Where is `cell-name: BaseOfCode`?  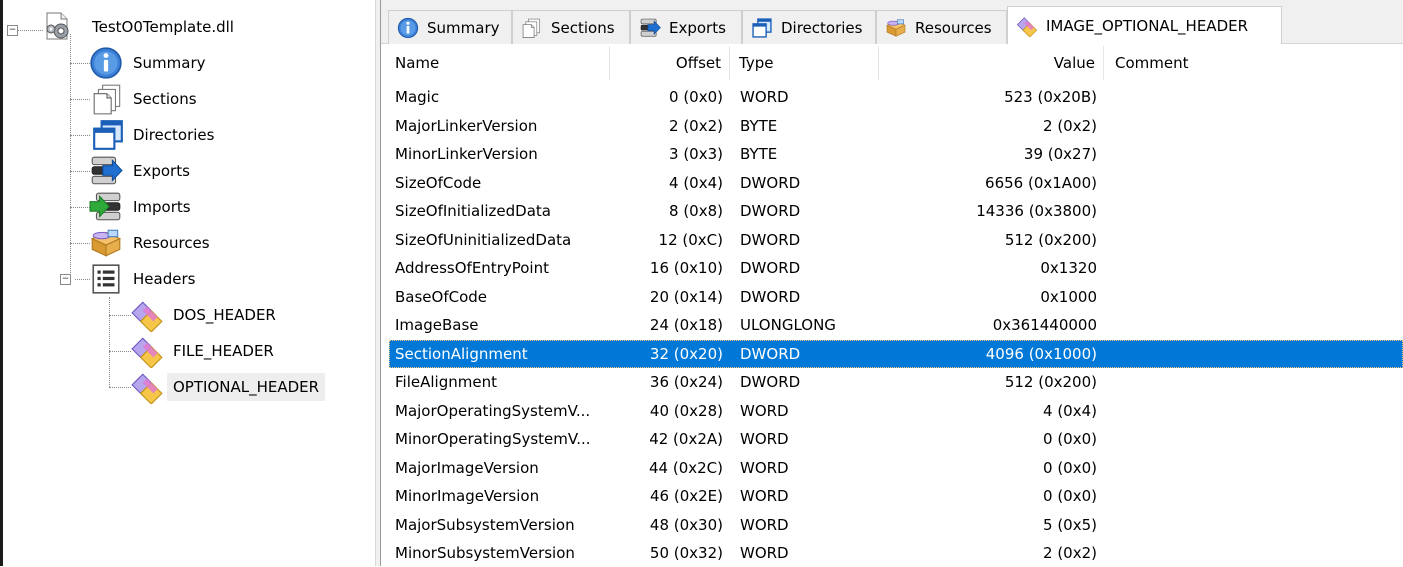 cell-name: BaseOfCode is located at coordinates (441, 297).